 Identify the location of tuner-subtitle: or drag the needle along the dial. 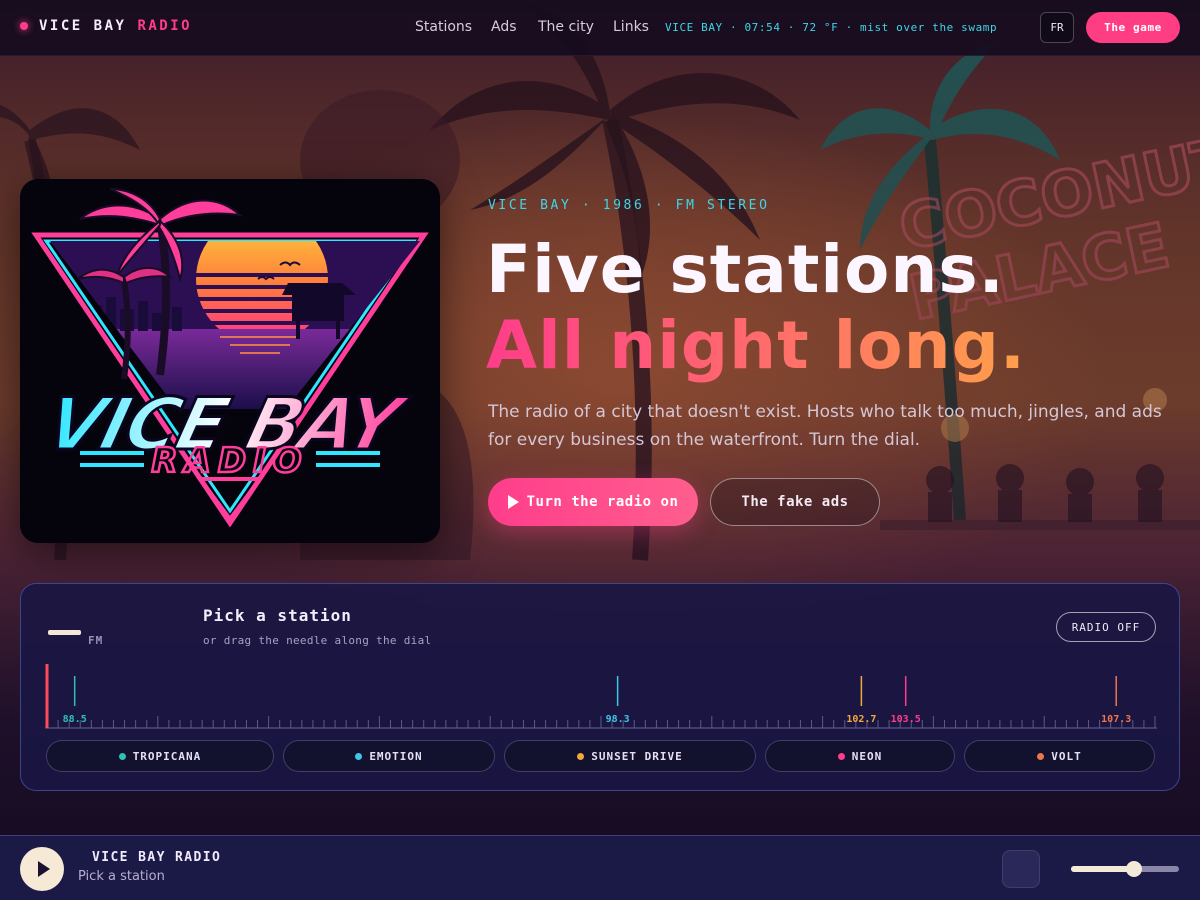
(317, 640).